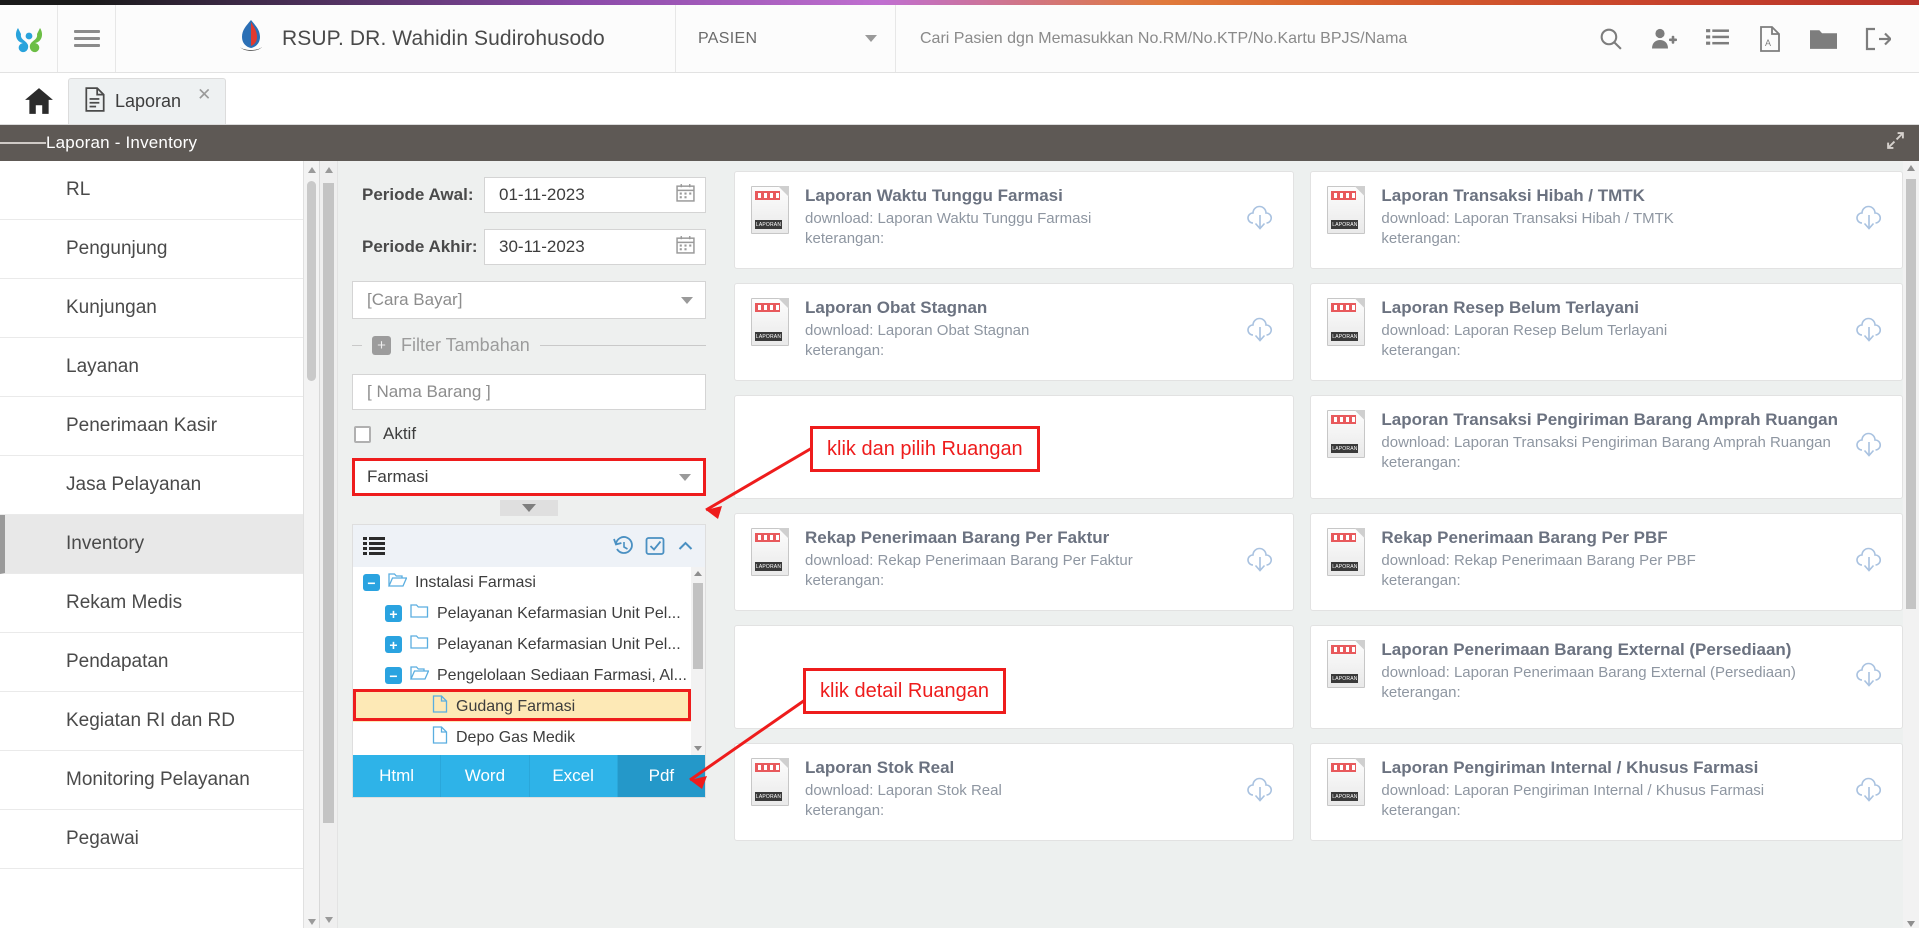 The image size is (1919, 928). Describe the element at coordinates (529, 706) in the screenshot. I see `tree-node-gudang-farmasi: Gudang Farmasi` at that location.